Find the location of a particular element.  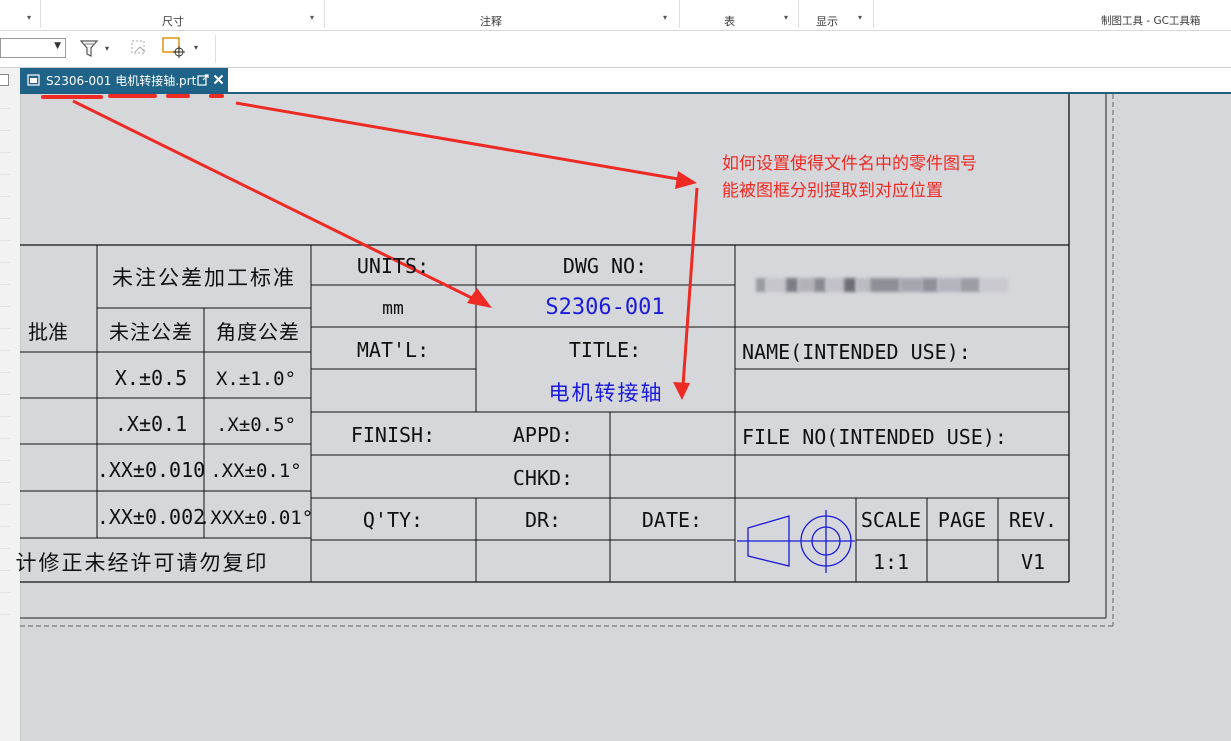

ribbon-group-display: 显示 is located at coordinates (827, 21).